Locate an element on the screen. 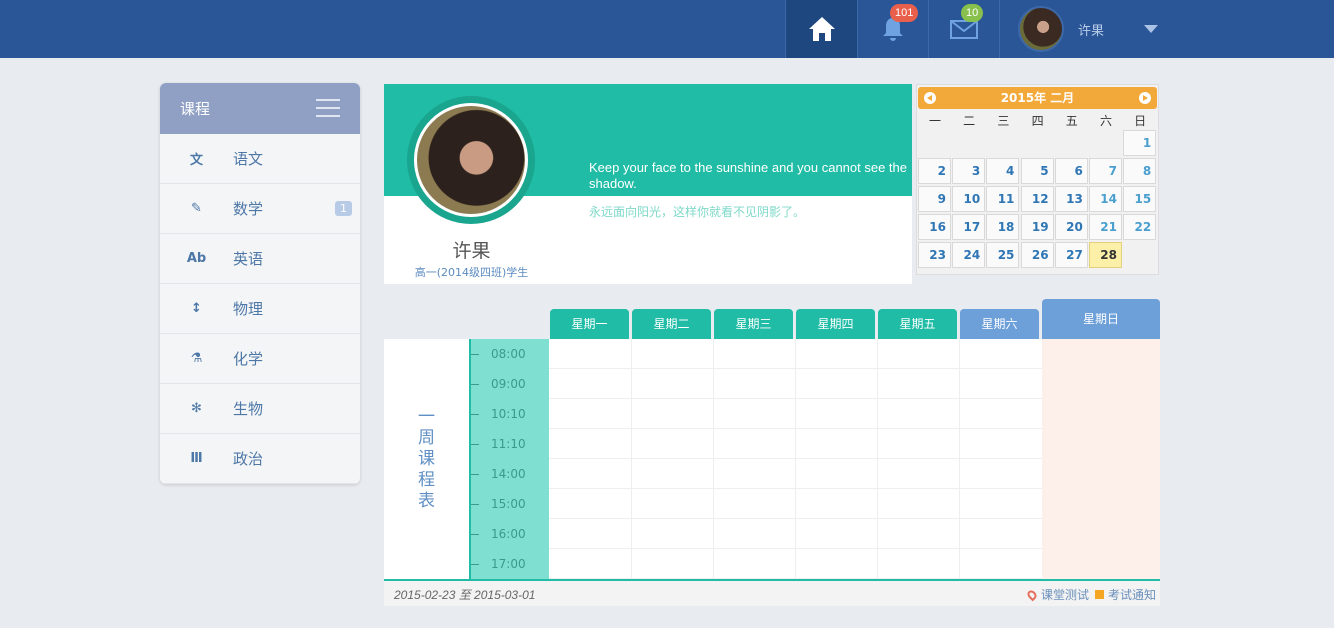 This screenshot has width=1334, height=628. time-column: 08:00 09:00 10:10 11:10 14:00 15:00 16:00 17:00 is located at coordinates (509, 459).